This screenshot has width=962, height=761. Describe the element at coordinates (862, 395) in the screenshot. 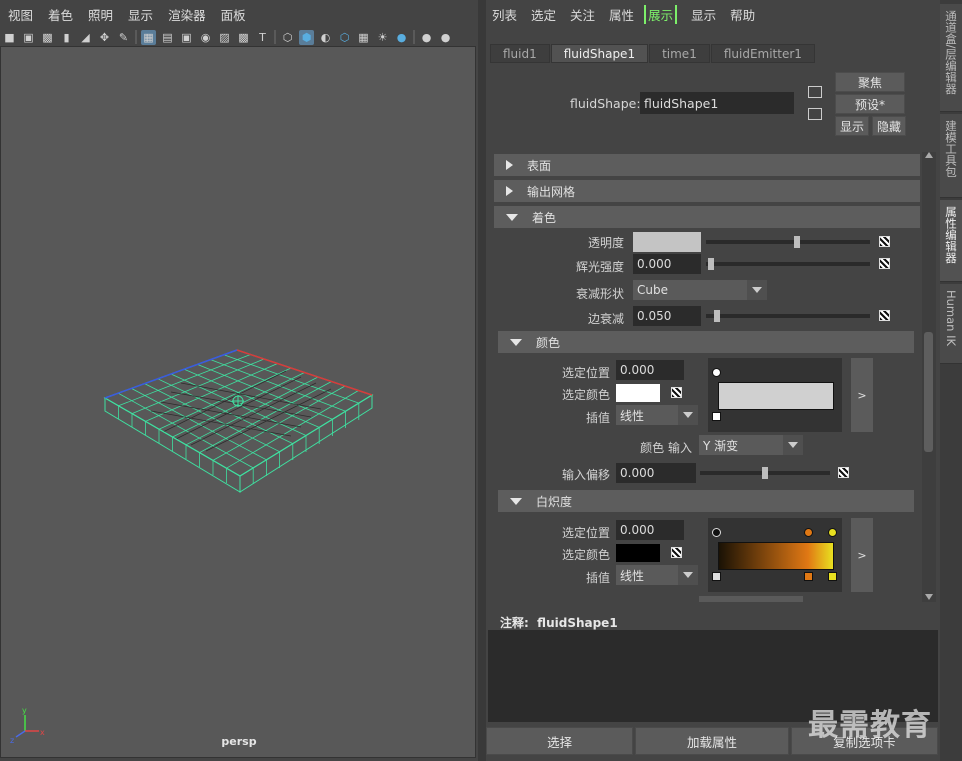

I see `color-ramp-expand-button: >` at that location.